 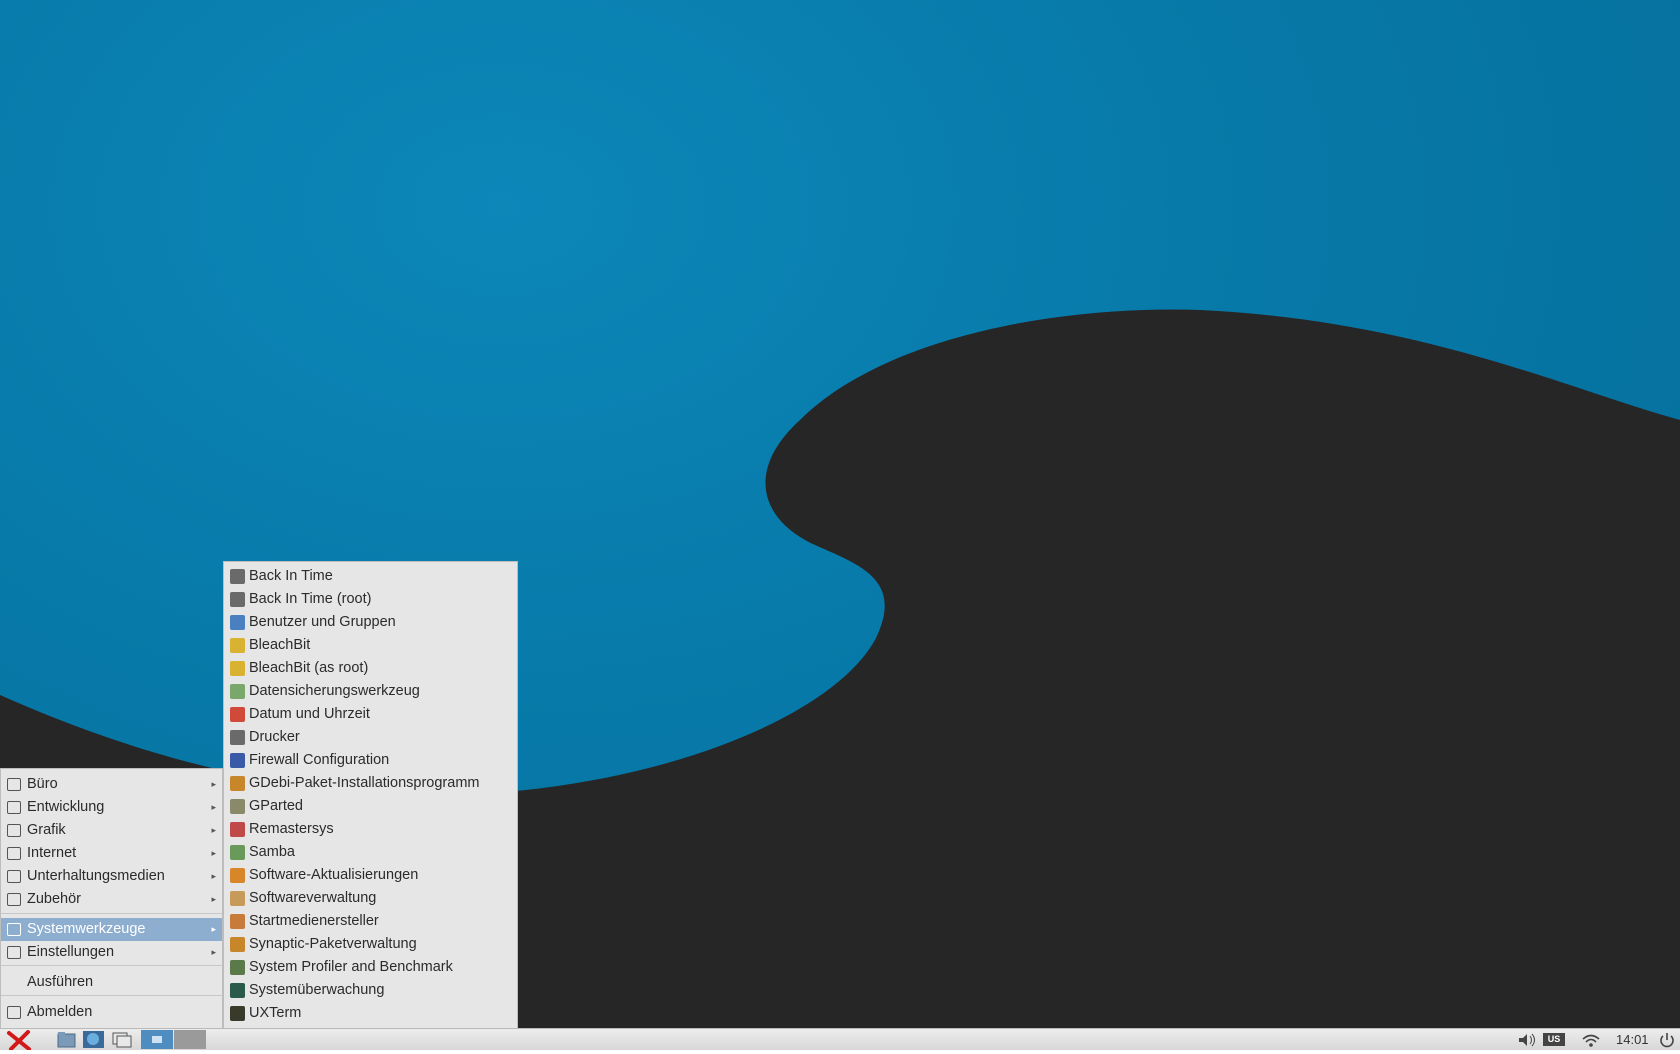 I want to click on submenu-item-label: Datensicherungswerkzeug, so click(x=334, y=691).